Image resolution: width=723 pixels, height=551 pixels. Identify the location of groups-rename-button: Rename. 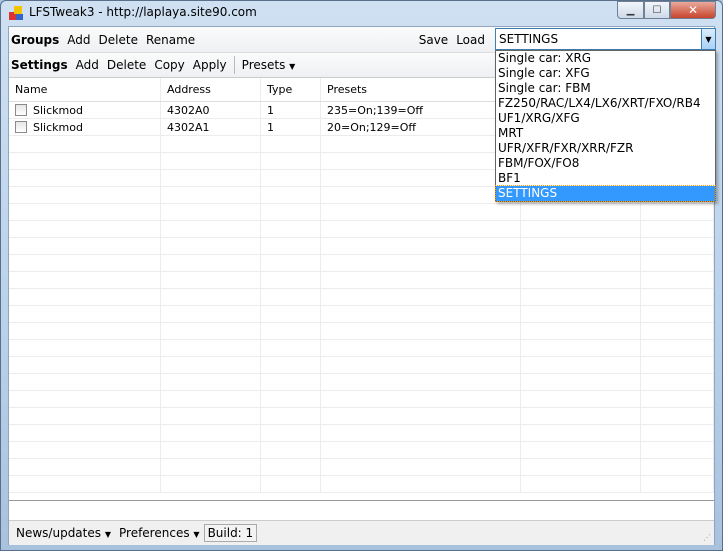
(170, 40).